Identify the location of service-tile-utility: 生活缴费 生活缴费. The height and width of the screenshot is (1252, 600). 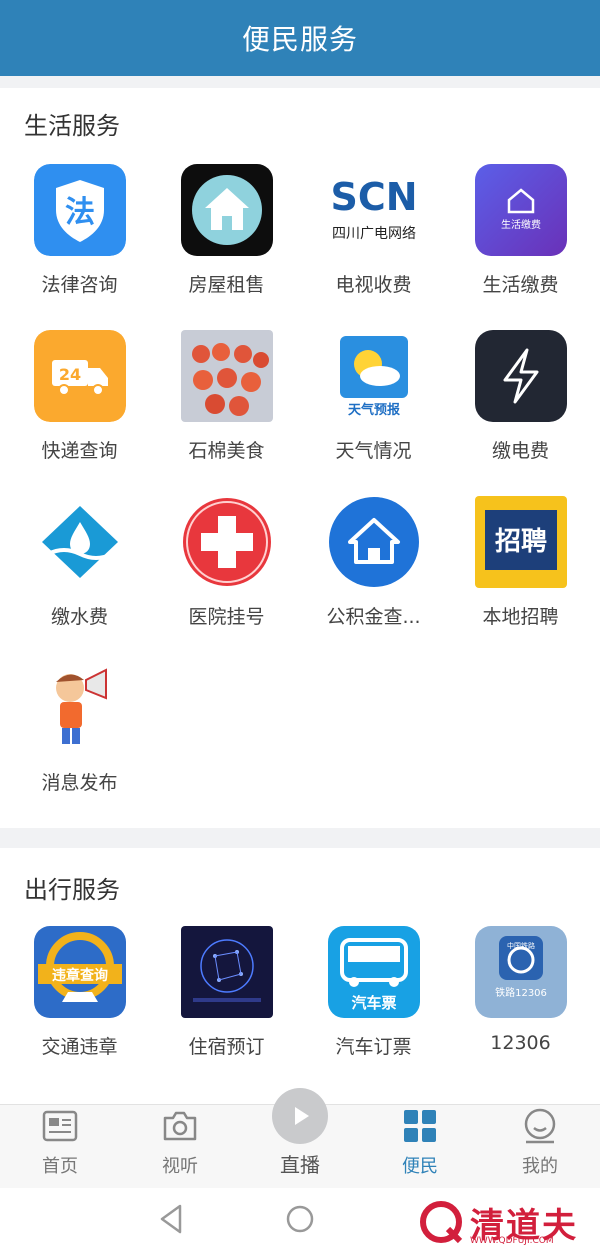
(520, 247).